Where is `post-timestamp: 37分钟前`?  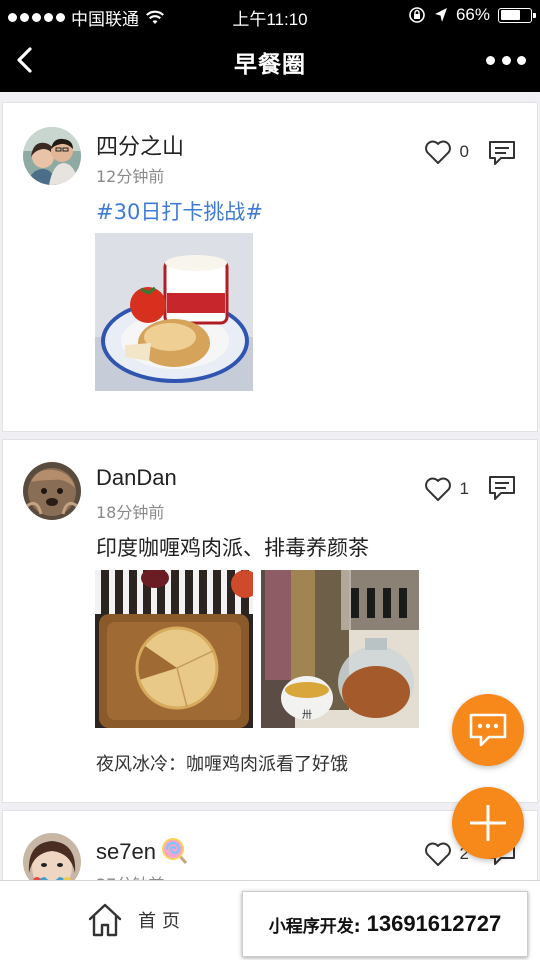 post-timestamp: 37分钟前 is located at coordinates (130, 875).